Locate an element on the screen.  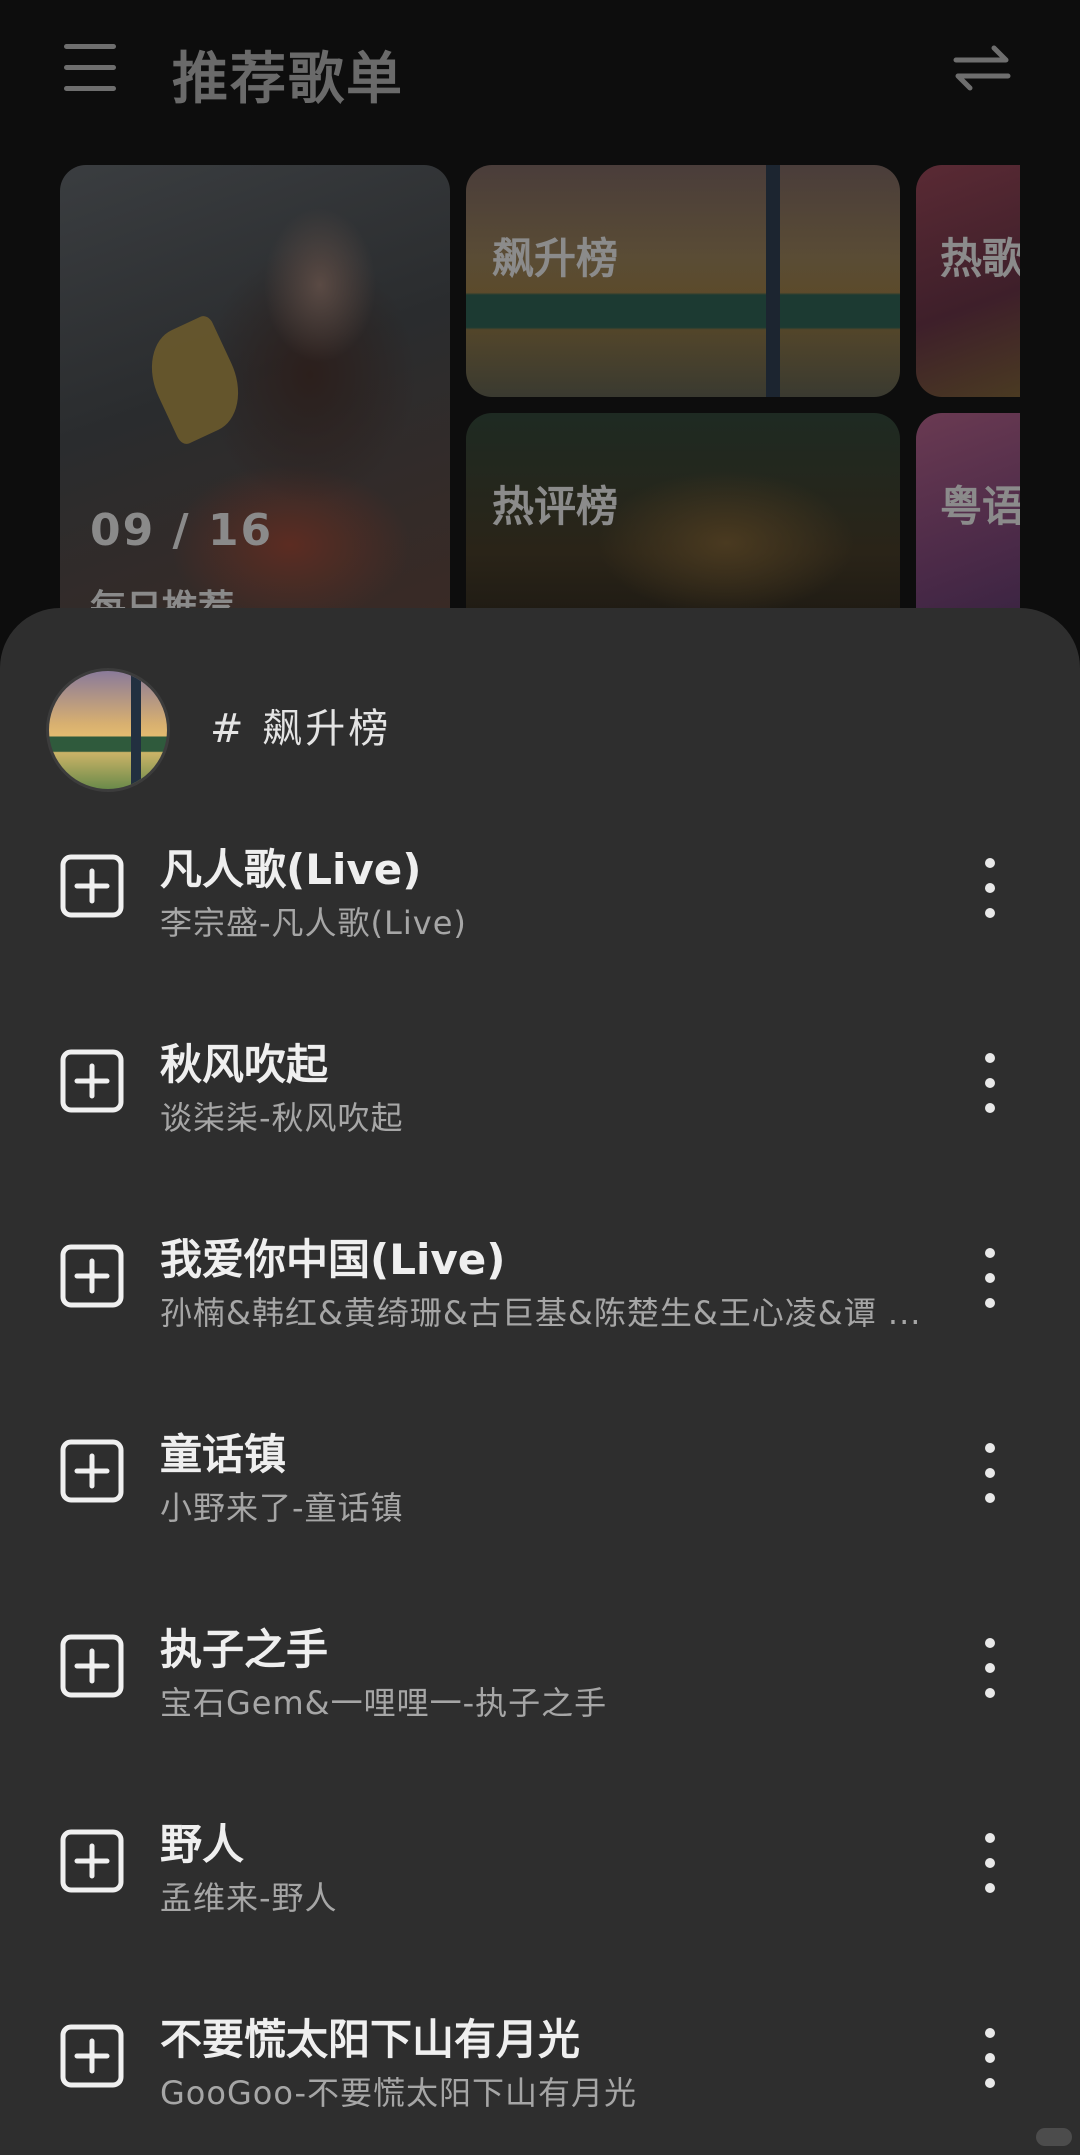
song-subtitle: 宝石Gem&一哩哩一-执子之手 is located at coordinates (384, 1703).